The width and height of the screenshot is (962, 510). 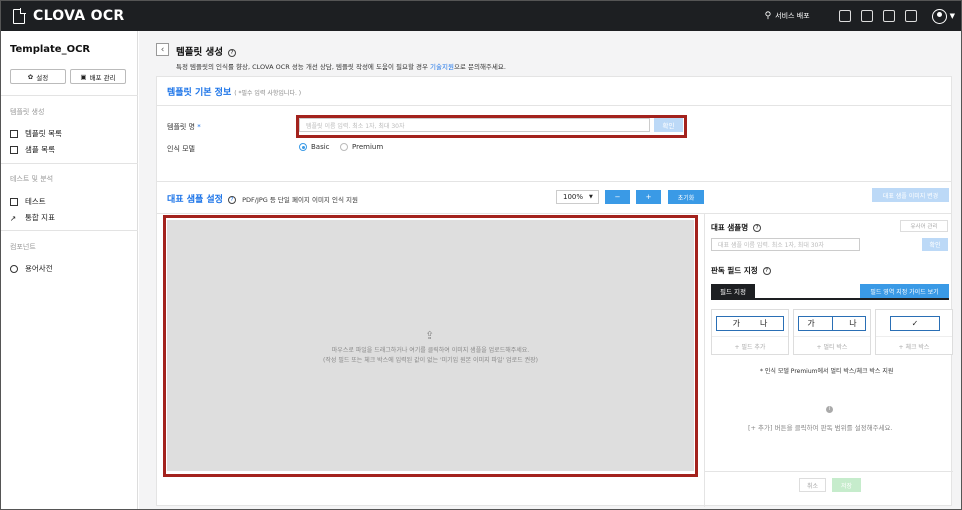 What do you see at coordinates (39, 268) in the screenshot?
I see `sidebar-item-label: 용어사전` at bounding box center [39, 268].